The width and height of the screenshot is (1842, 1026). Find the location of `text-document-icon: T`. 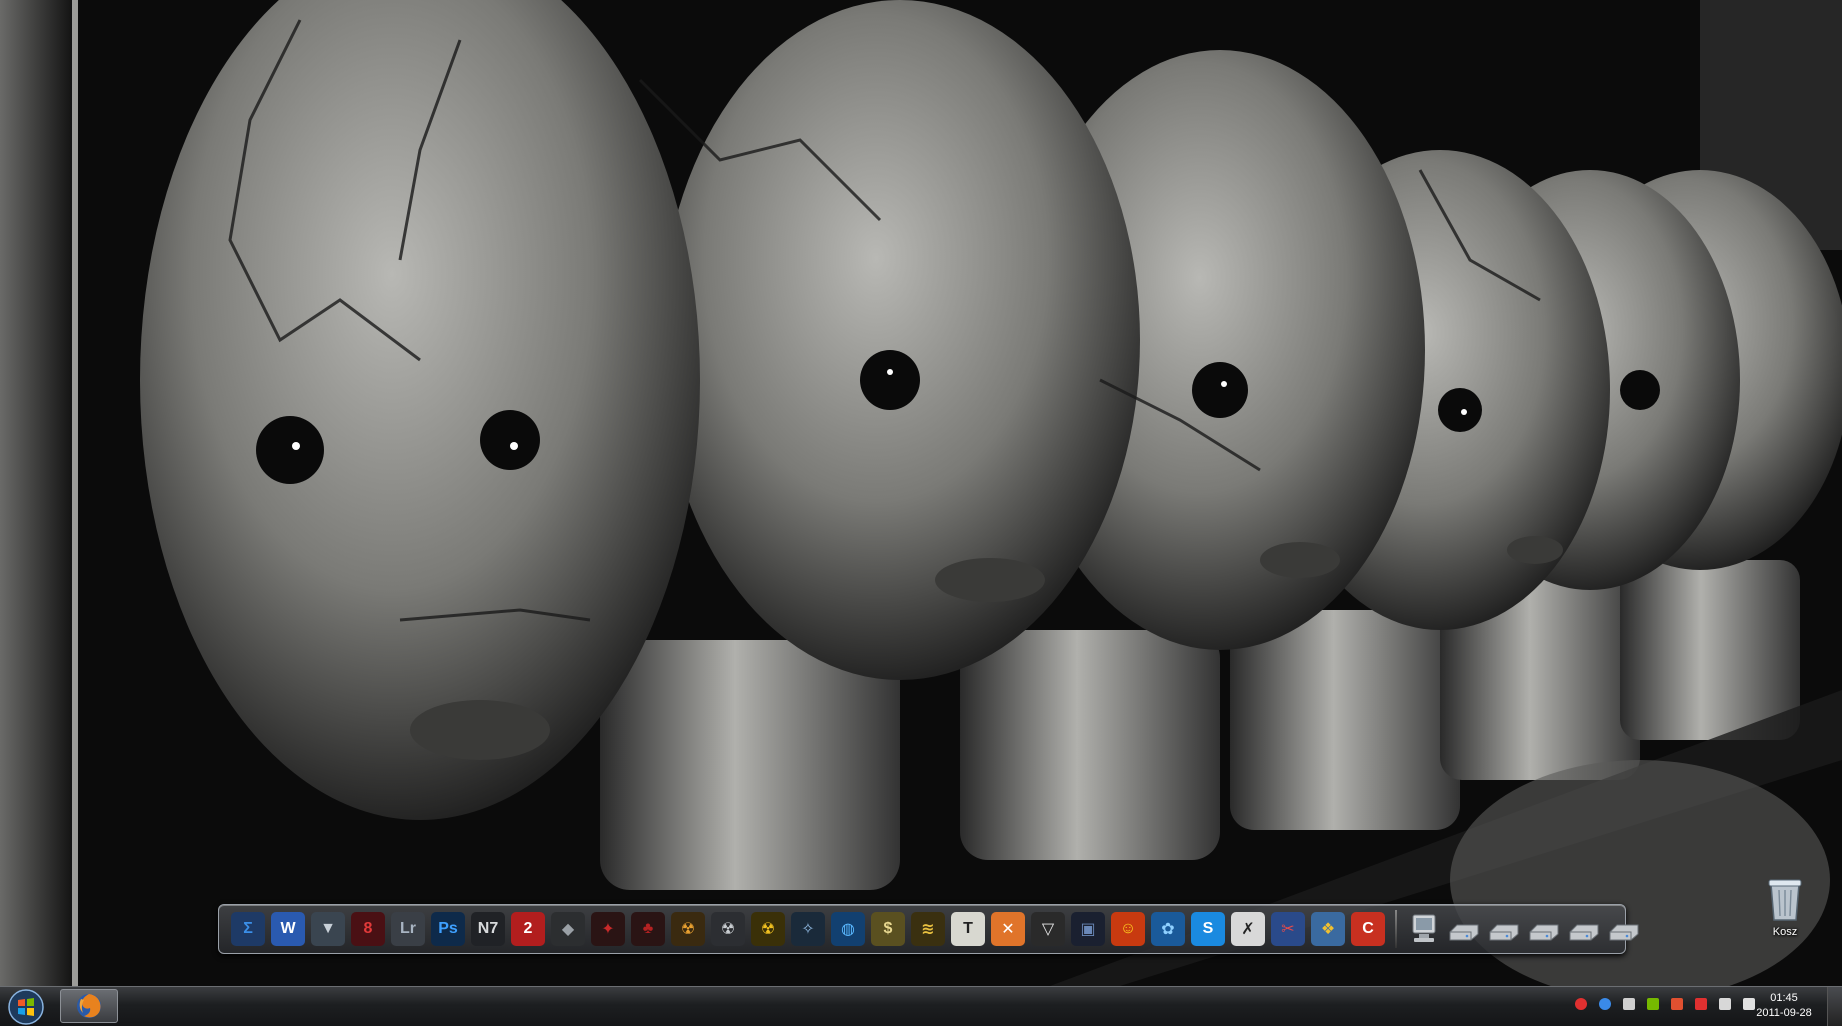

text-document-icon: T is located at coordinates (968, 929).